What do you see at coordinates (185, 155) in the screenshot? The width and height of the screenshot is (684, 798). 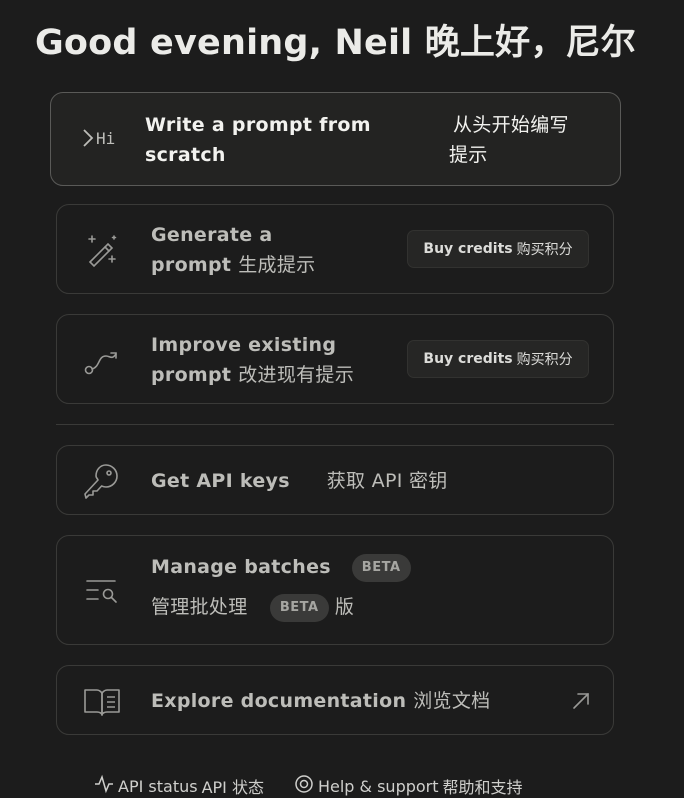 I see `write-prompt-title-line2: scratch` at bounding box center [185, 155].